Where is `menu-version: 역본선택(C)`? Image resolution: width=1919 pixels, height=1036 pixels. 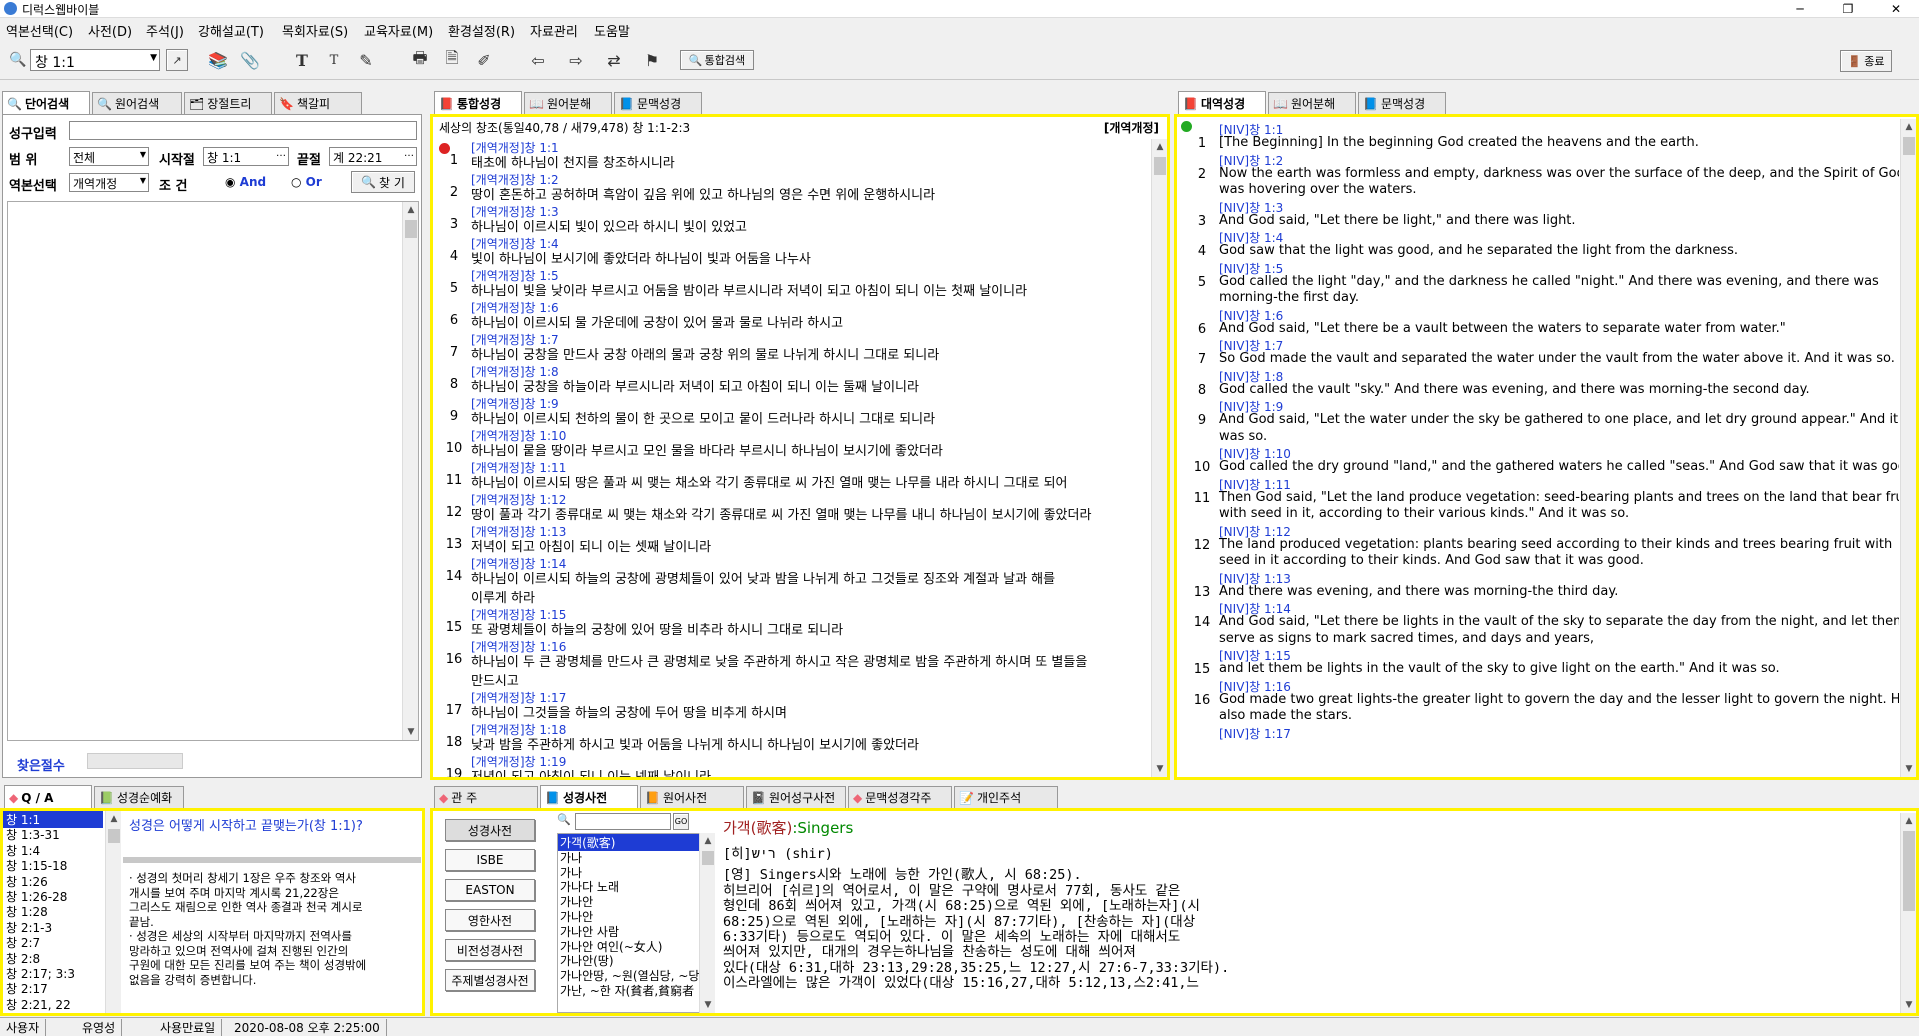 menu-version: 역본선택(C) is located at coordinates (39, 30).